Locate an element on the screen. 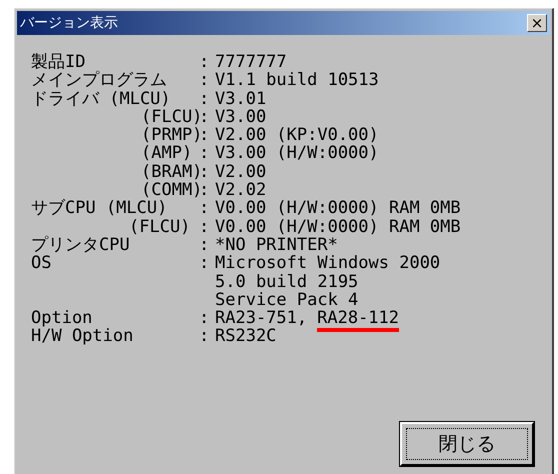  info-value: RA28-112 is located at coordinates (358, 318).